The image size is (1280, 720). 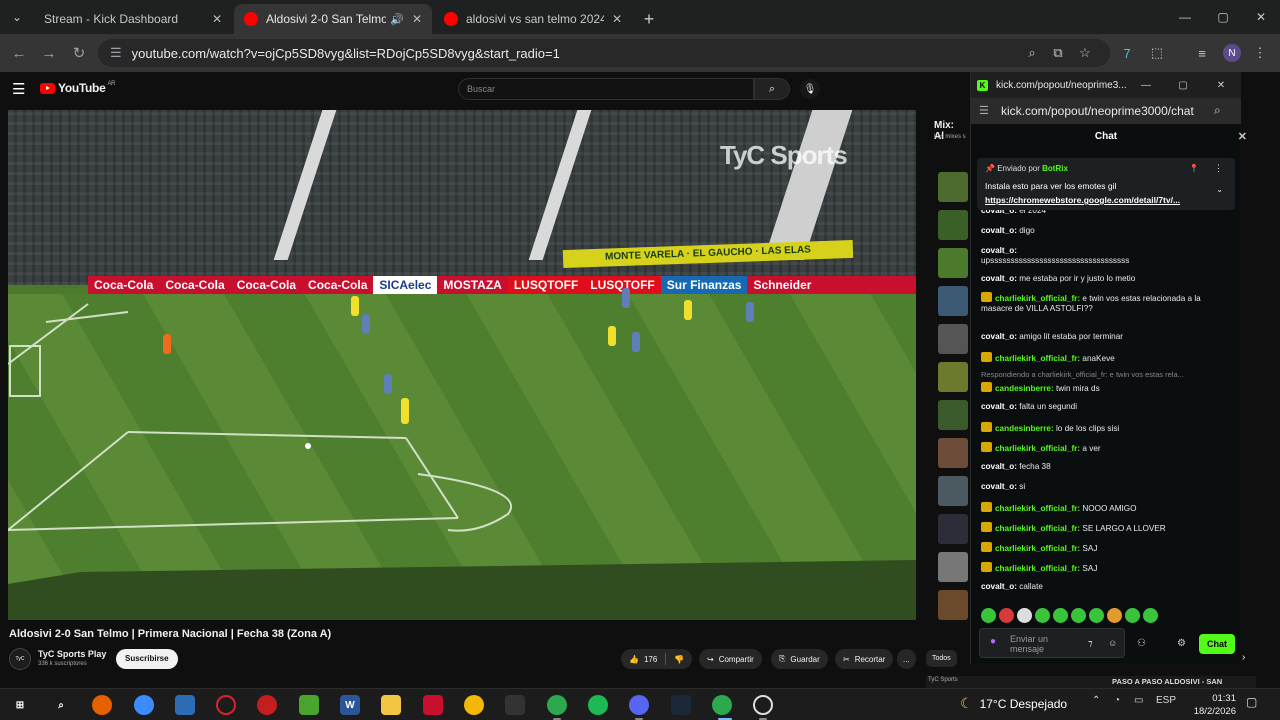 What do you see at coordinates (864, 659) in the screenshot?
I see `clip-button: ✂ Recortar` at bounding box center [864, 659].